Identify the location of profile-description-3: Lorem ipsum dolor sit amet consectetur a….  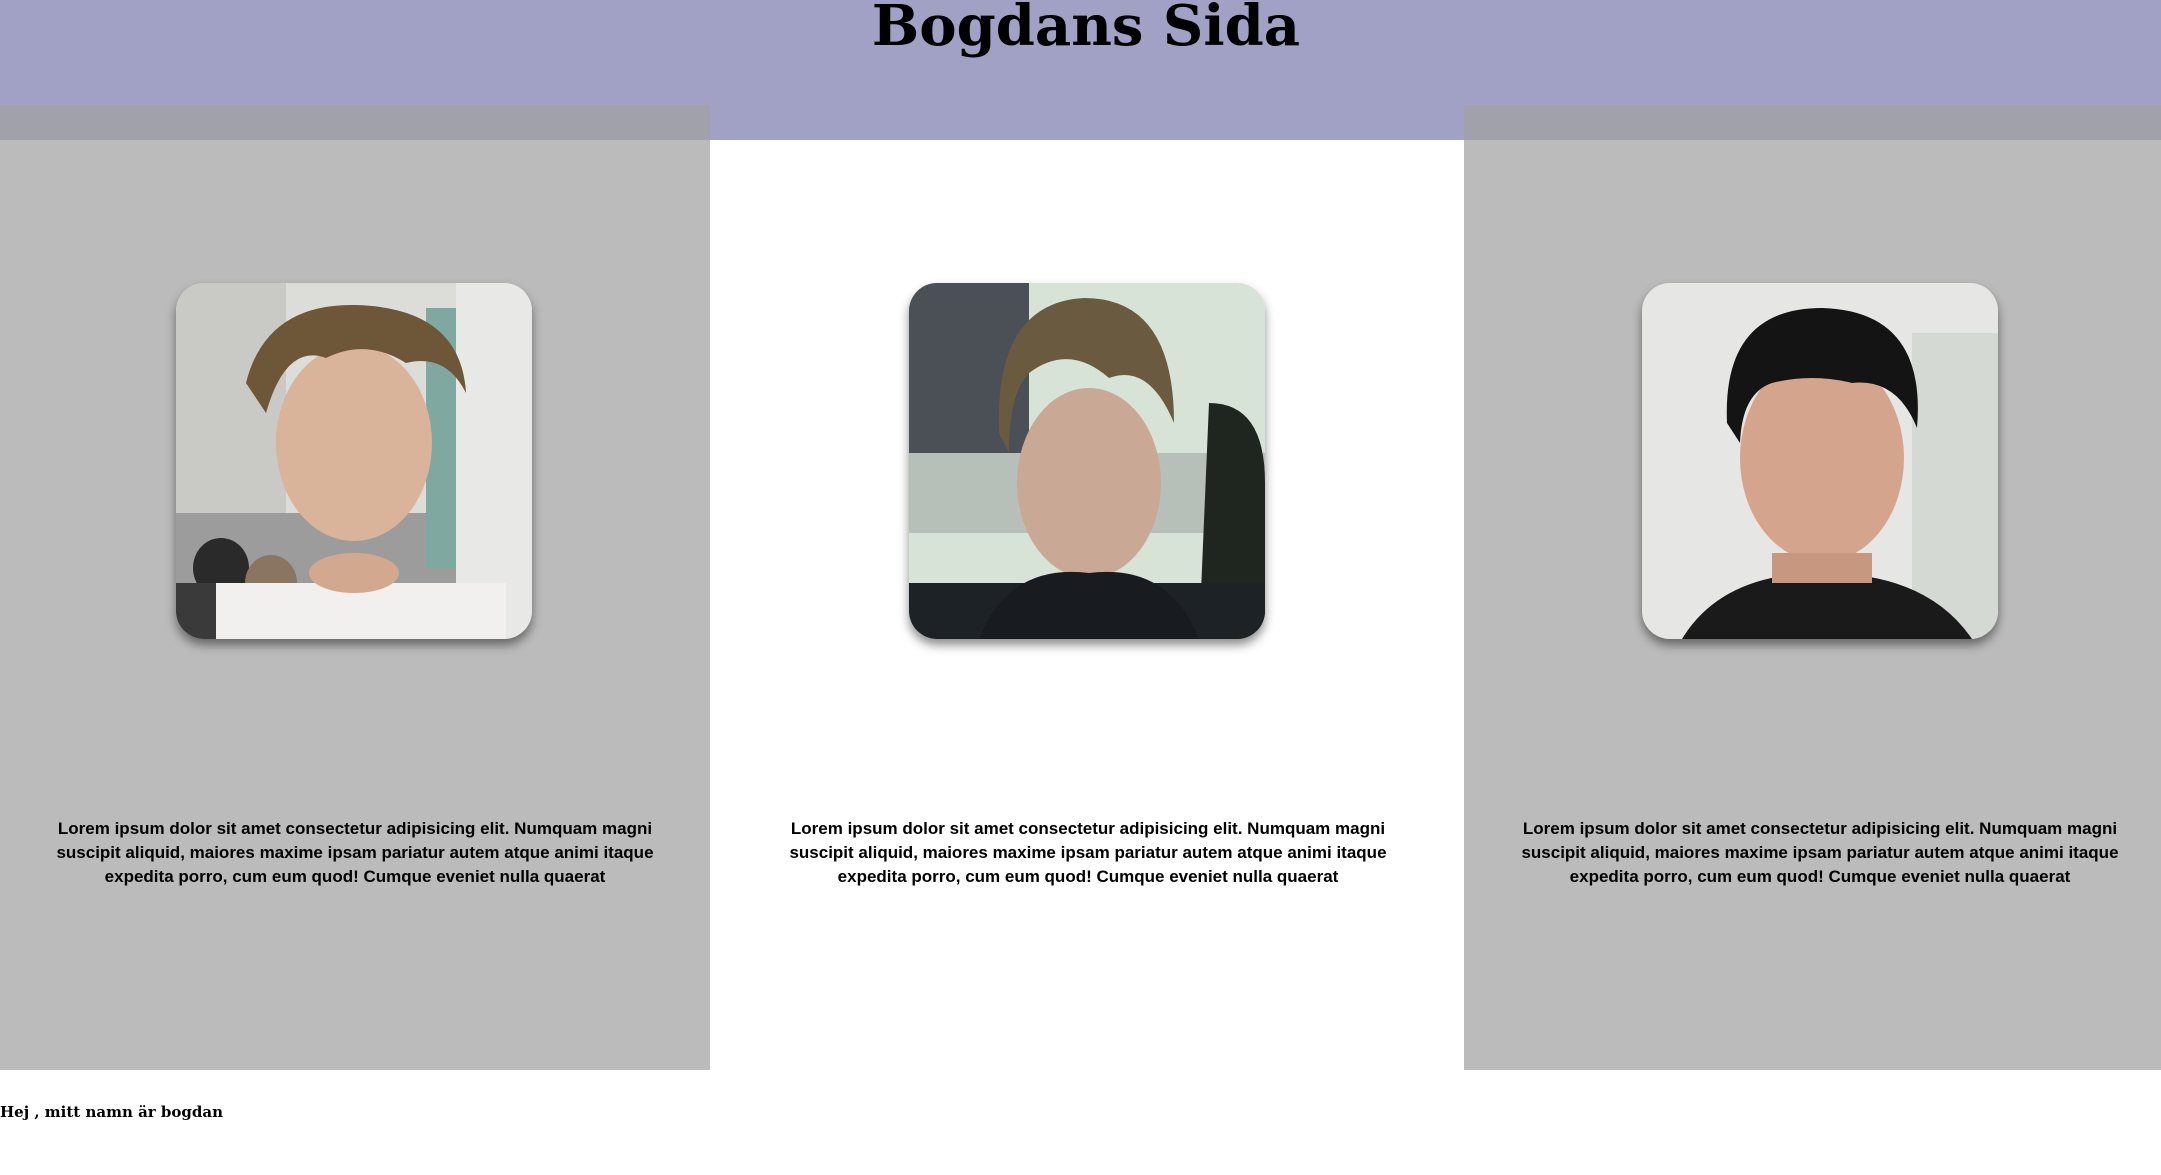
(1820, 852).